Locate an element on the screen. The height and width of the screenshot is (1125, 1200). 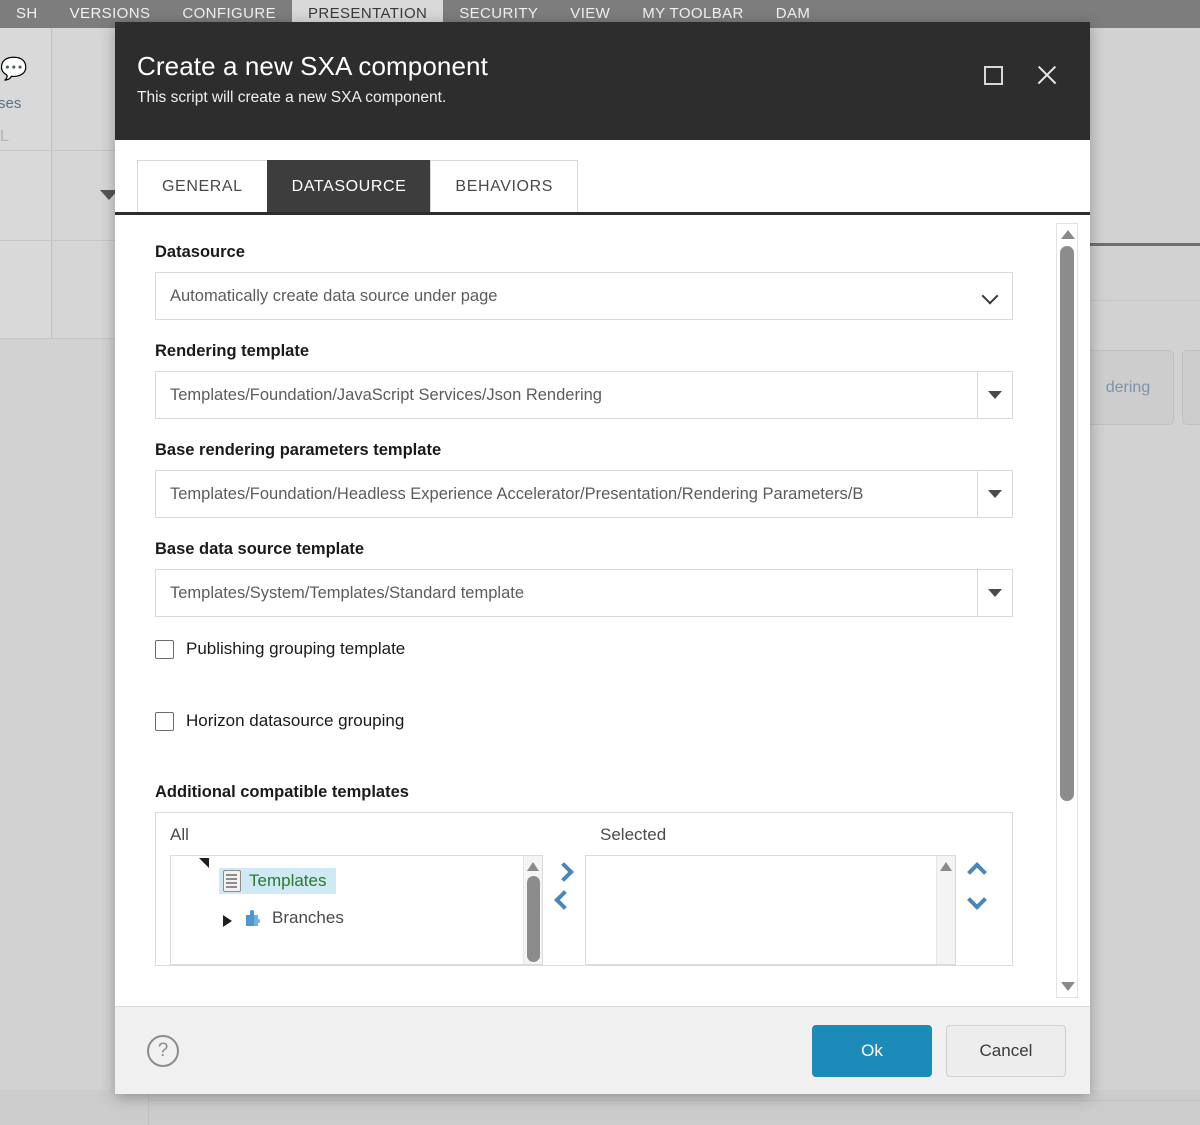
transfer-buttons is located at coordinates (564, 910).